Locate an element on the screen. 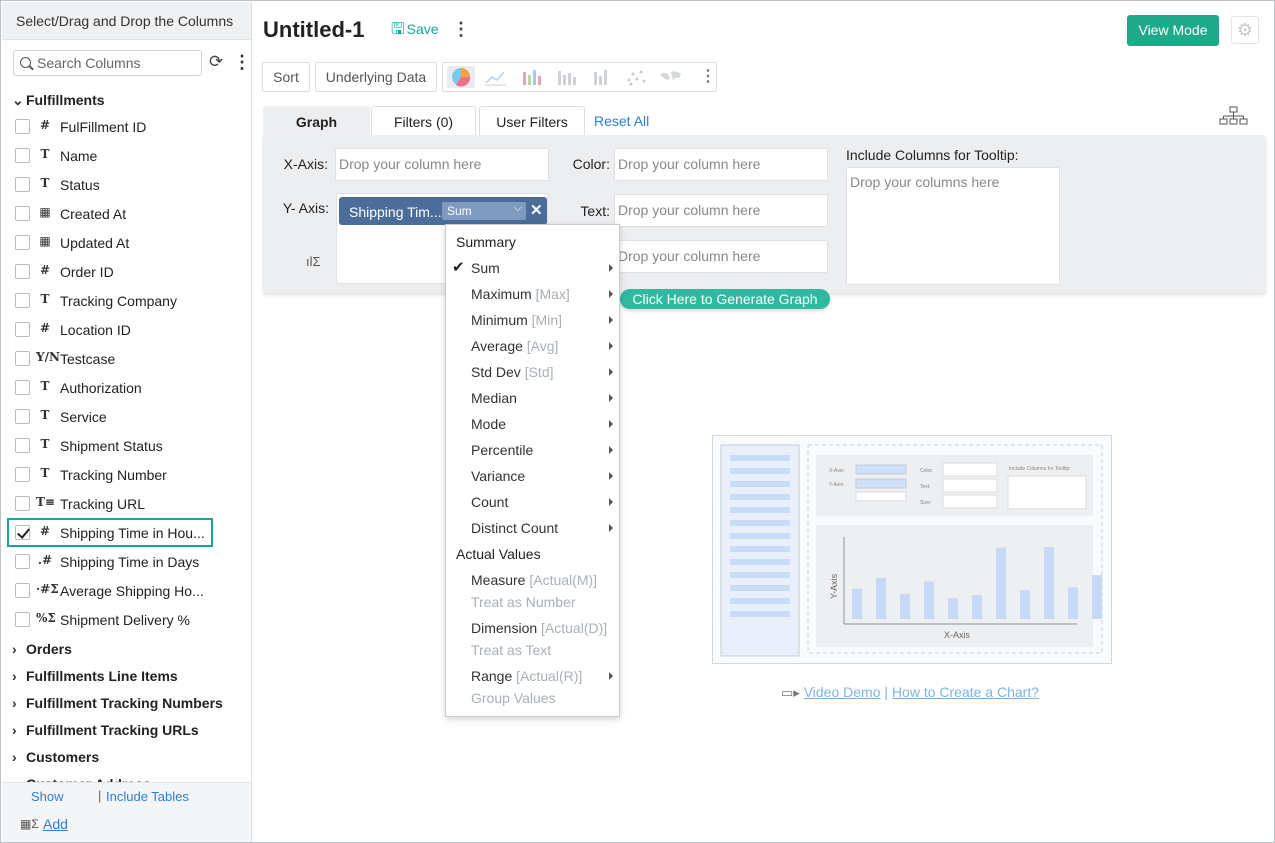  close-icon: ✕ is located at coordinates (536, 210).